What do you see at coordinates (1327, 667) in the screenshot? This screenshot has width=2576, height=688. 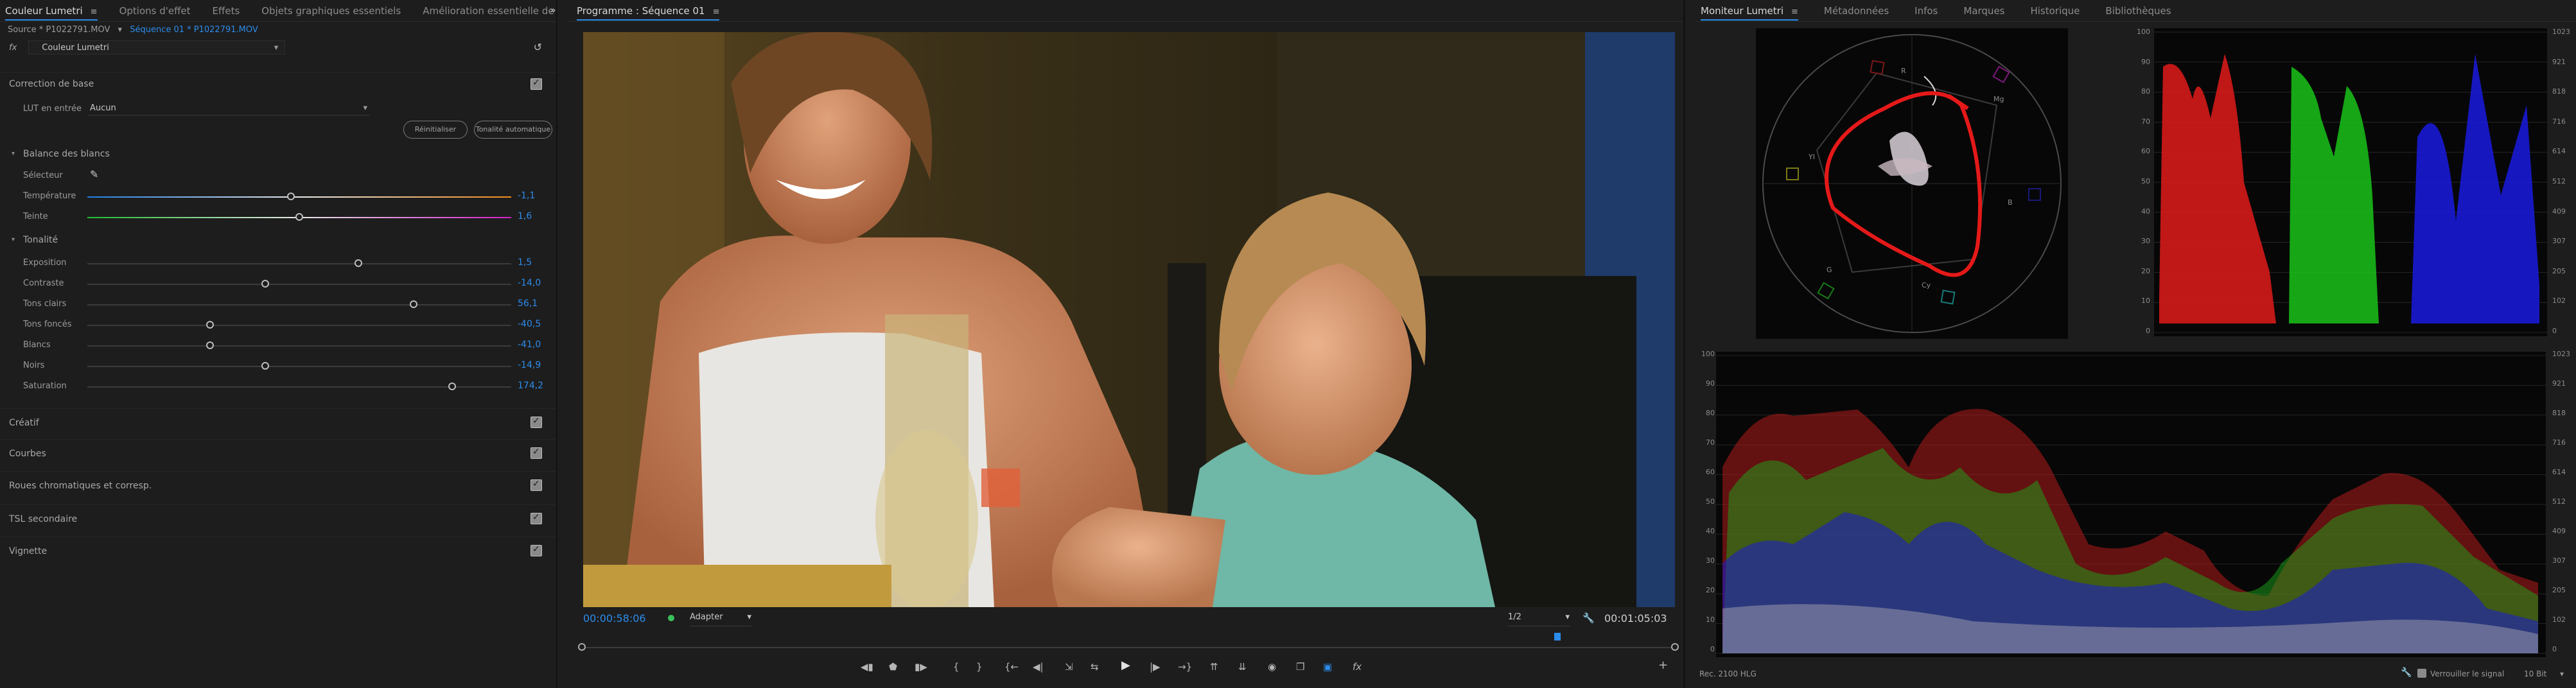 I see `vr-icon: ▣` at bounding box center [1327, 667].